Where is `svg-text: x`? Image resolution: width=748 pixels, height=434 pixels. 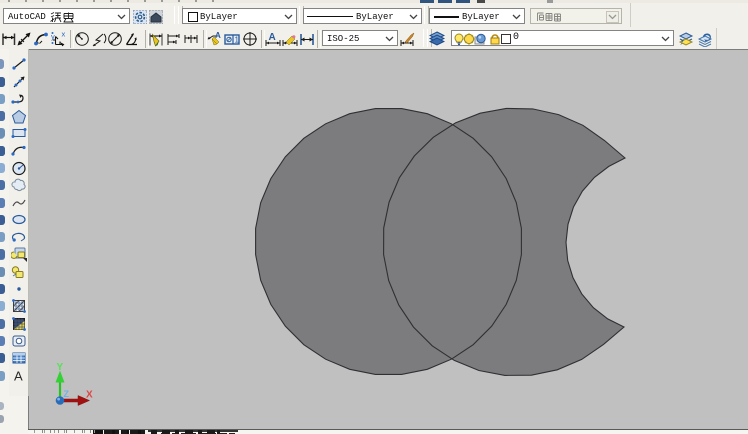
svg-text: x is located at coordinates (64, 35).